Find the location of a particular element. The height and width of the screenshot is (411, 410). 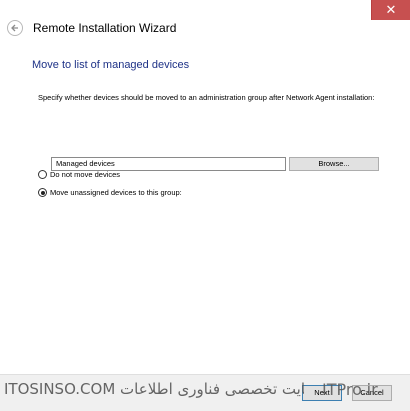

radio-do-not-move is located at coordinates (42, 174).